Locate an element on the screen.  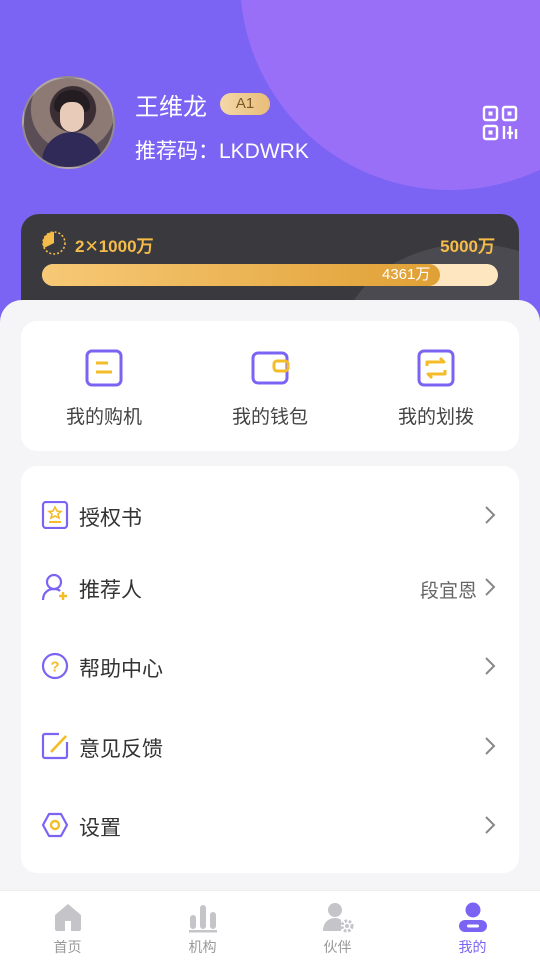
menu-item-label: 授权书 is located at coordinates (110, 518).